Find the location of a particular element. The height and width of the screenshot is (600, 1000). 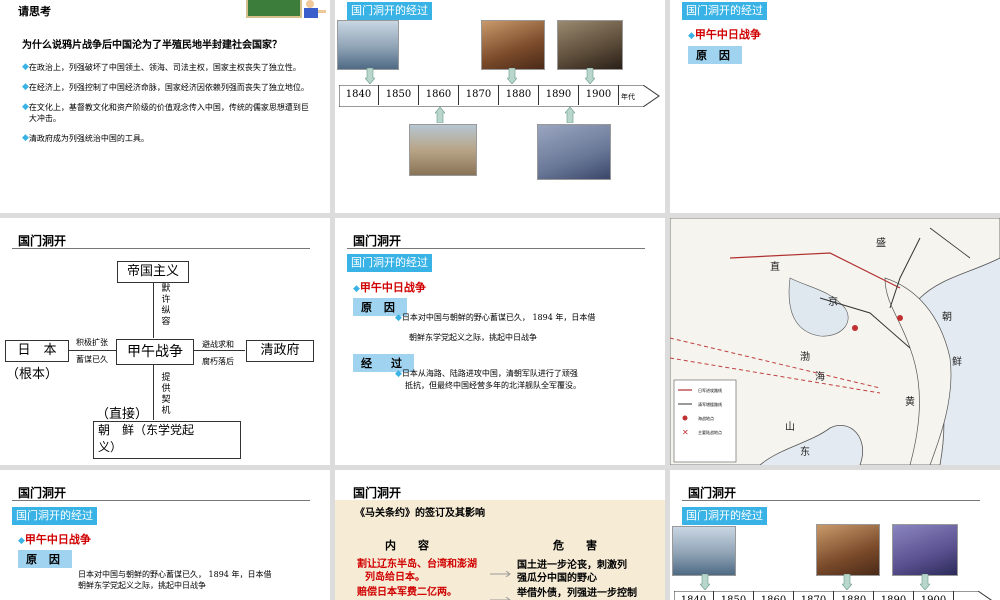

connector-label: 积极扩张 is located at coordinates (92, 342).